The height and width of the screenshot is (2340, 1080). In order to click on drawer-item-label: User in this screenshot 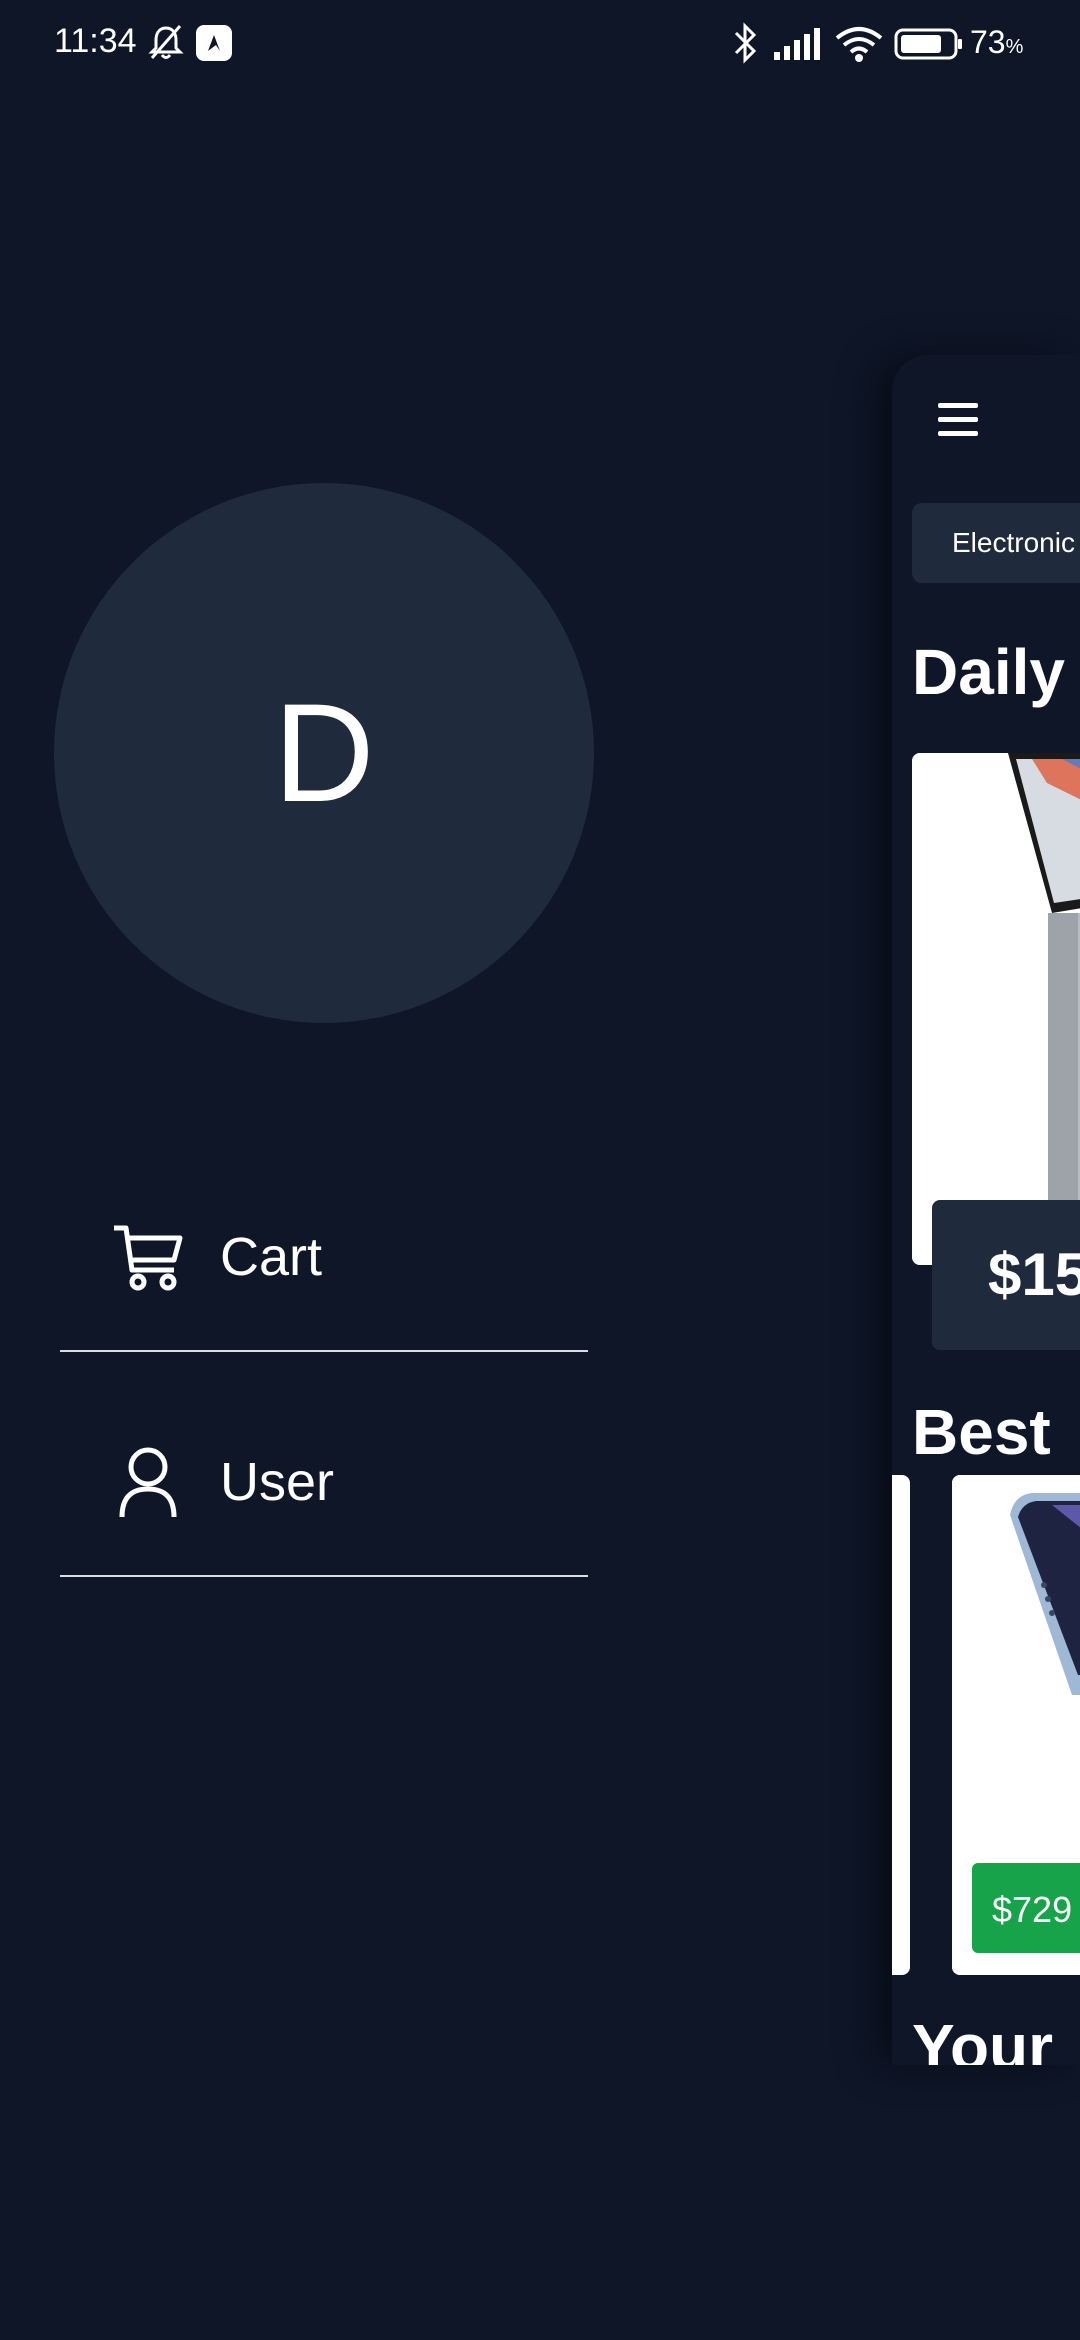, I will do `click(277, 1482)`.